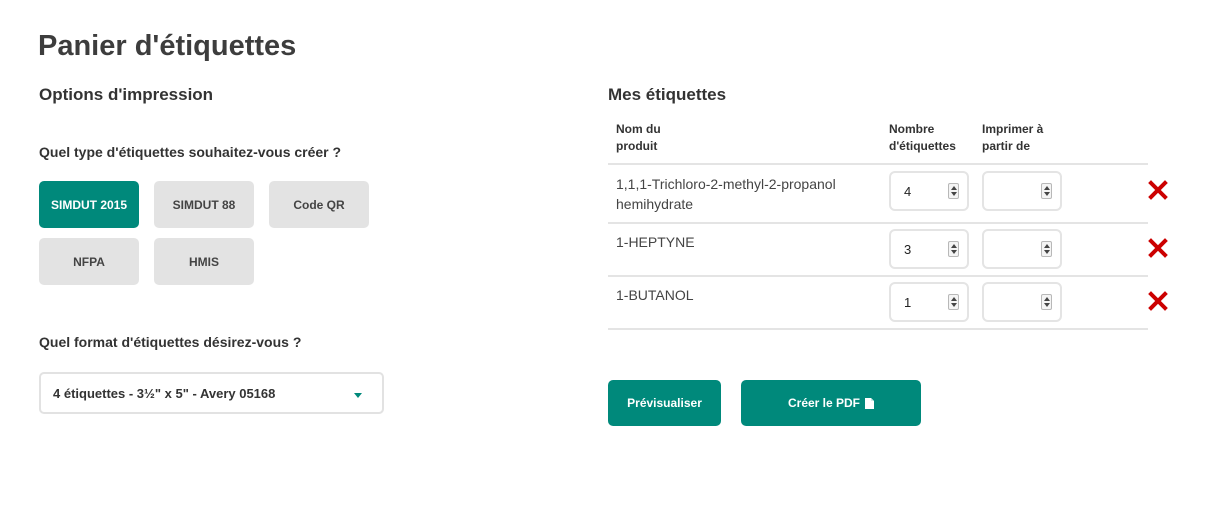 Image resolution: width=1206 pixels, height=520 pixels. What do you see at coordinates (204, 204) in the screenshot?
I see `type-button-simdut-88: SIMDUT 88` at bounding box center [204, 204].